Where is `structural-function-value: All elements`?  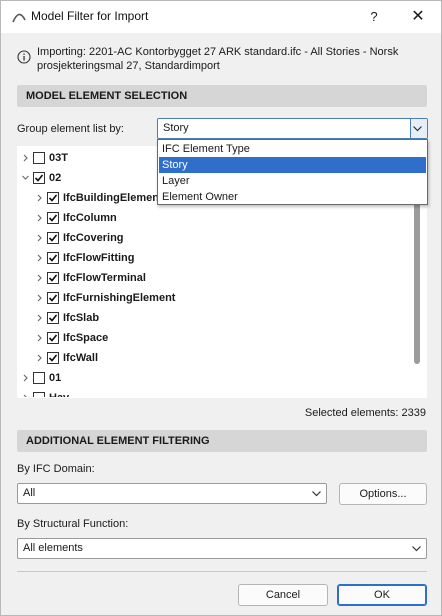
structural-function-value: All elements is located at coordinates (53, 548).